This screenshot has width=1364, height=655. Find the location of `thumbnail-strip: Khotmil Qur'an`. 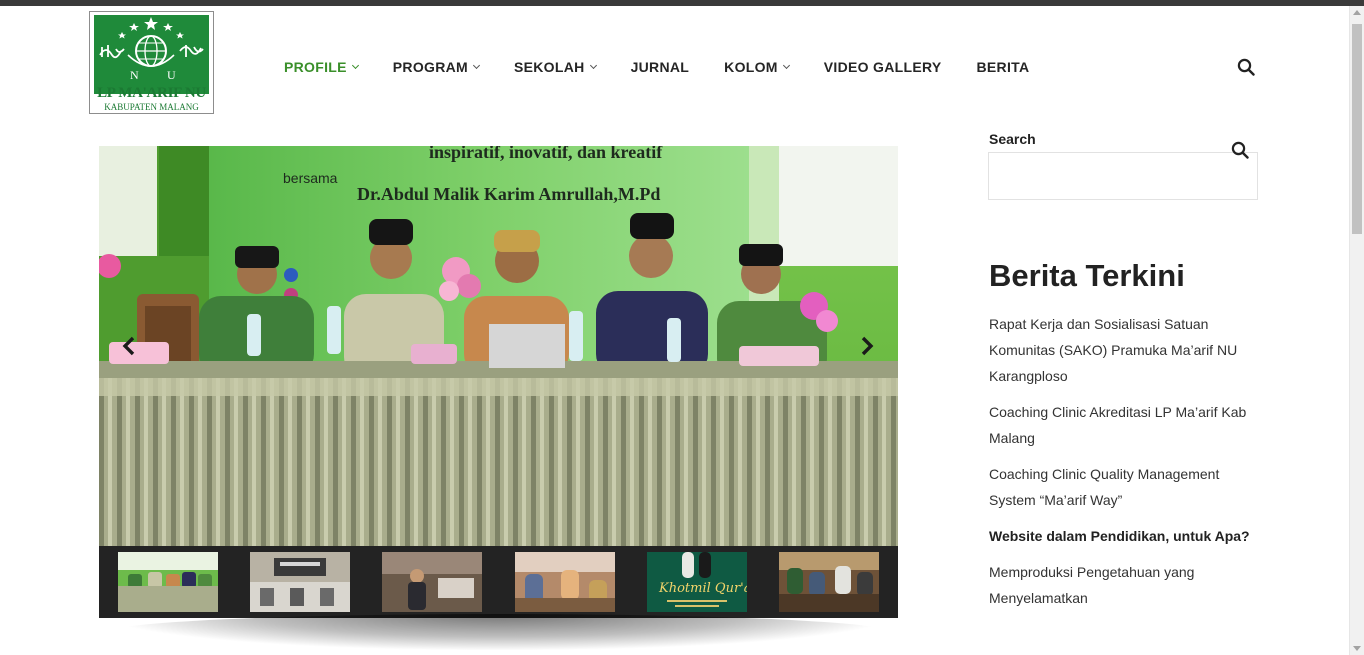

thumbnail-strip: Khotmil Qur'an is located at coordinates (498, 582).